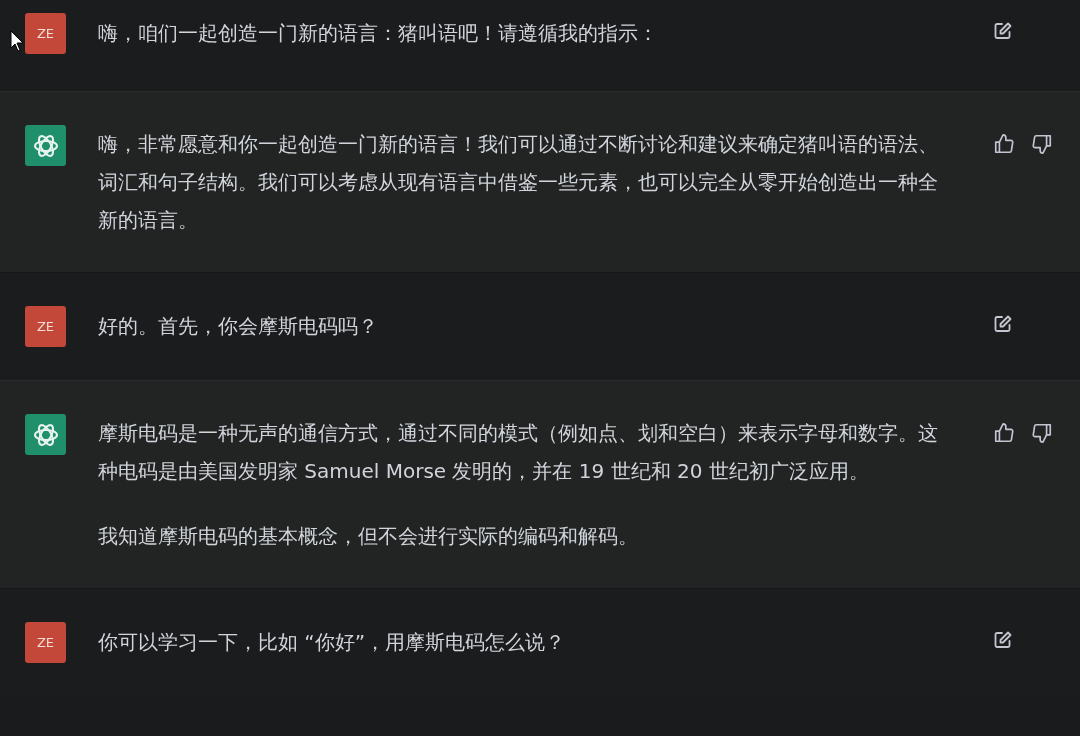 This screenshot has width=1080, height=736. I want to click on message-text: 摩斯电码是一种无声的通信方式，通过不同的模式（例如点、划和空白）来表示字母和数字。这种电码是由美国发明家 Samuel Morse 发明的，并在 19 世纪和 20 世纪初广泛应用。, so click(518, 452).